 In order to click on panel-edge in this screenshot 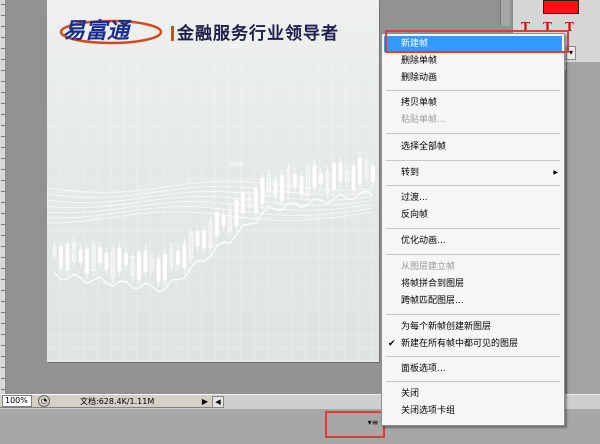, I will do `click(505, 13)`.